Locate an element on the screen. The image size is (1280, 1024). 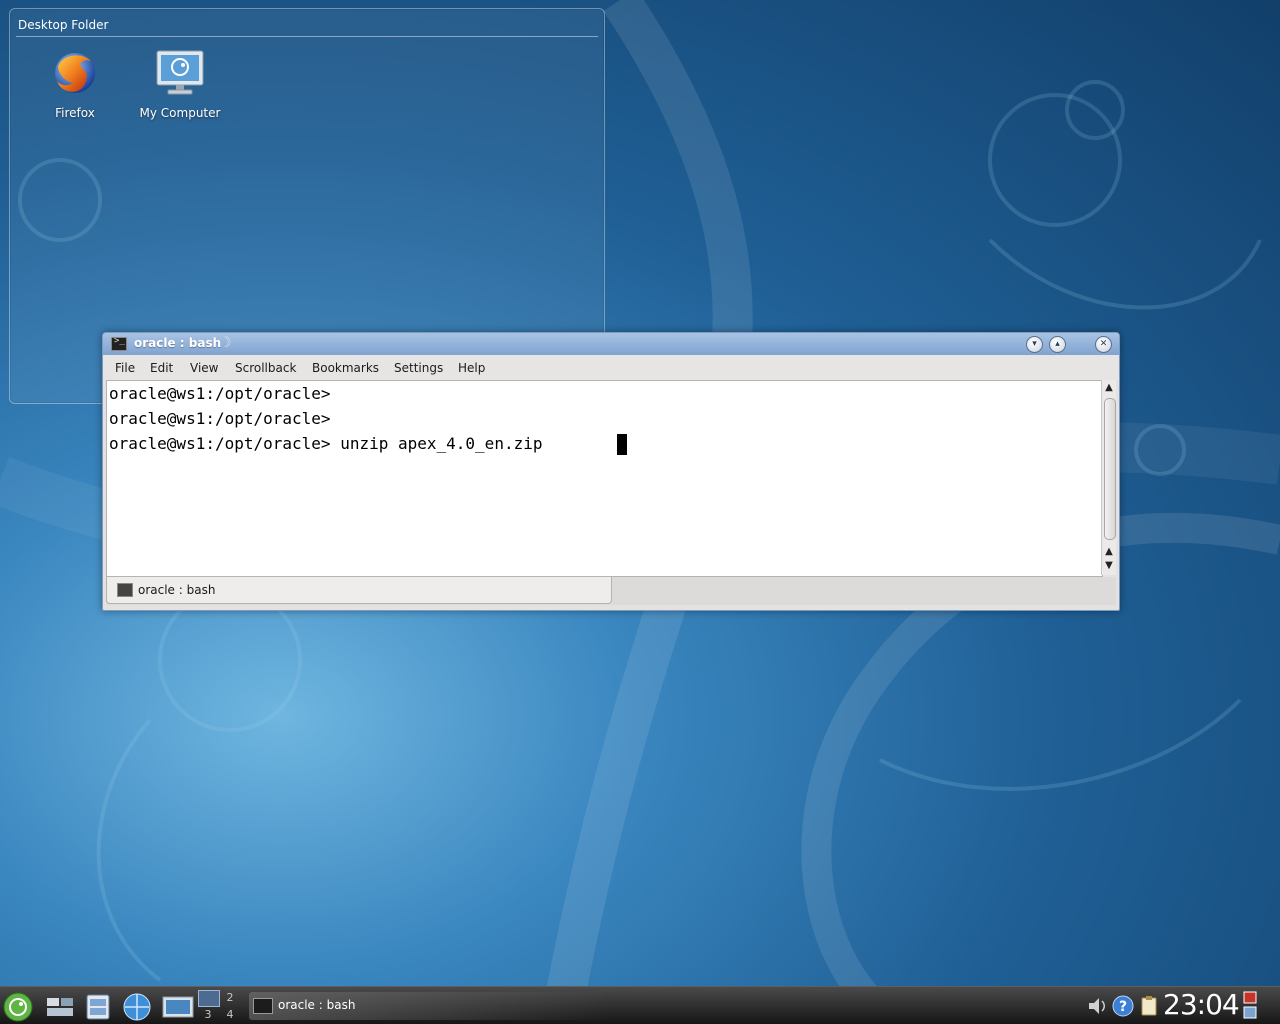
file-manager-button is located at coordinates (98, 1006).